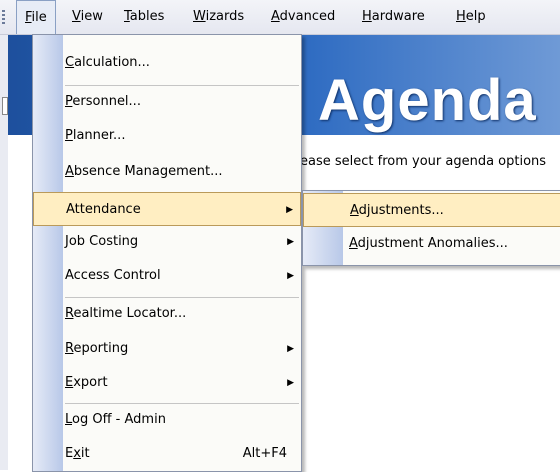 This screenshot has height=472, width=560. Describe the element at coordinates (167, 276) in the screenshot. I see `menu-item-access-control: Access Control ▶` at that location.